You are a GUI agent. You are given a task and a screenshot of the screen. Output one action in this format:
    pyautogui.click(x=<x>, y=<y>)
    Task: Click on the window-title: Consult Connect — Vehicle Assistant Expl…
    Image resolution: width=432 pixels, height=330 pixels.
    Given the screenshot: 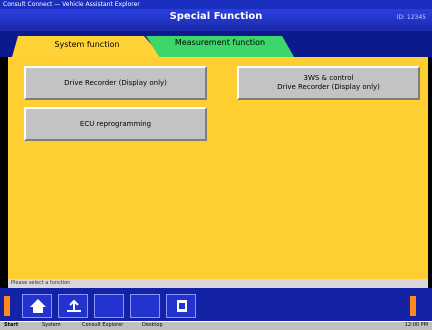 What is the action you would take?
    pyautogui.click(x=71, y=4)
    